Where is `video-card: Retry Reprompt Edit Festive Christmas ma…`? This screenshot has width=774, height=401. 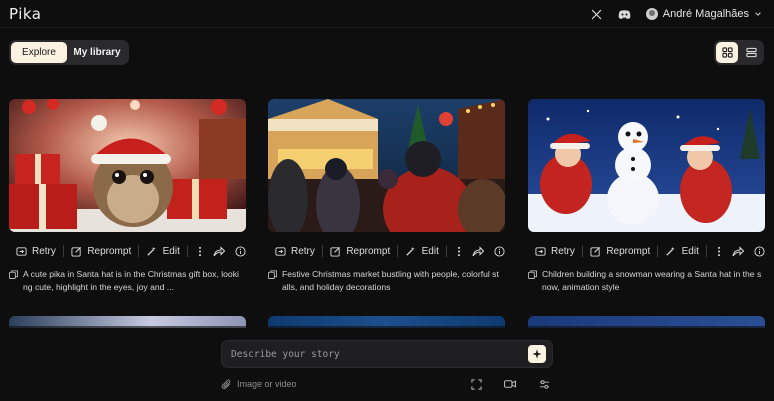
video-card: Retry Reprompt Edit Festive Christmas ma… is located at coordinates (386, 196).